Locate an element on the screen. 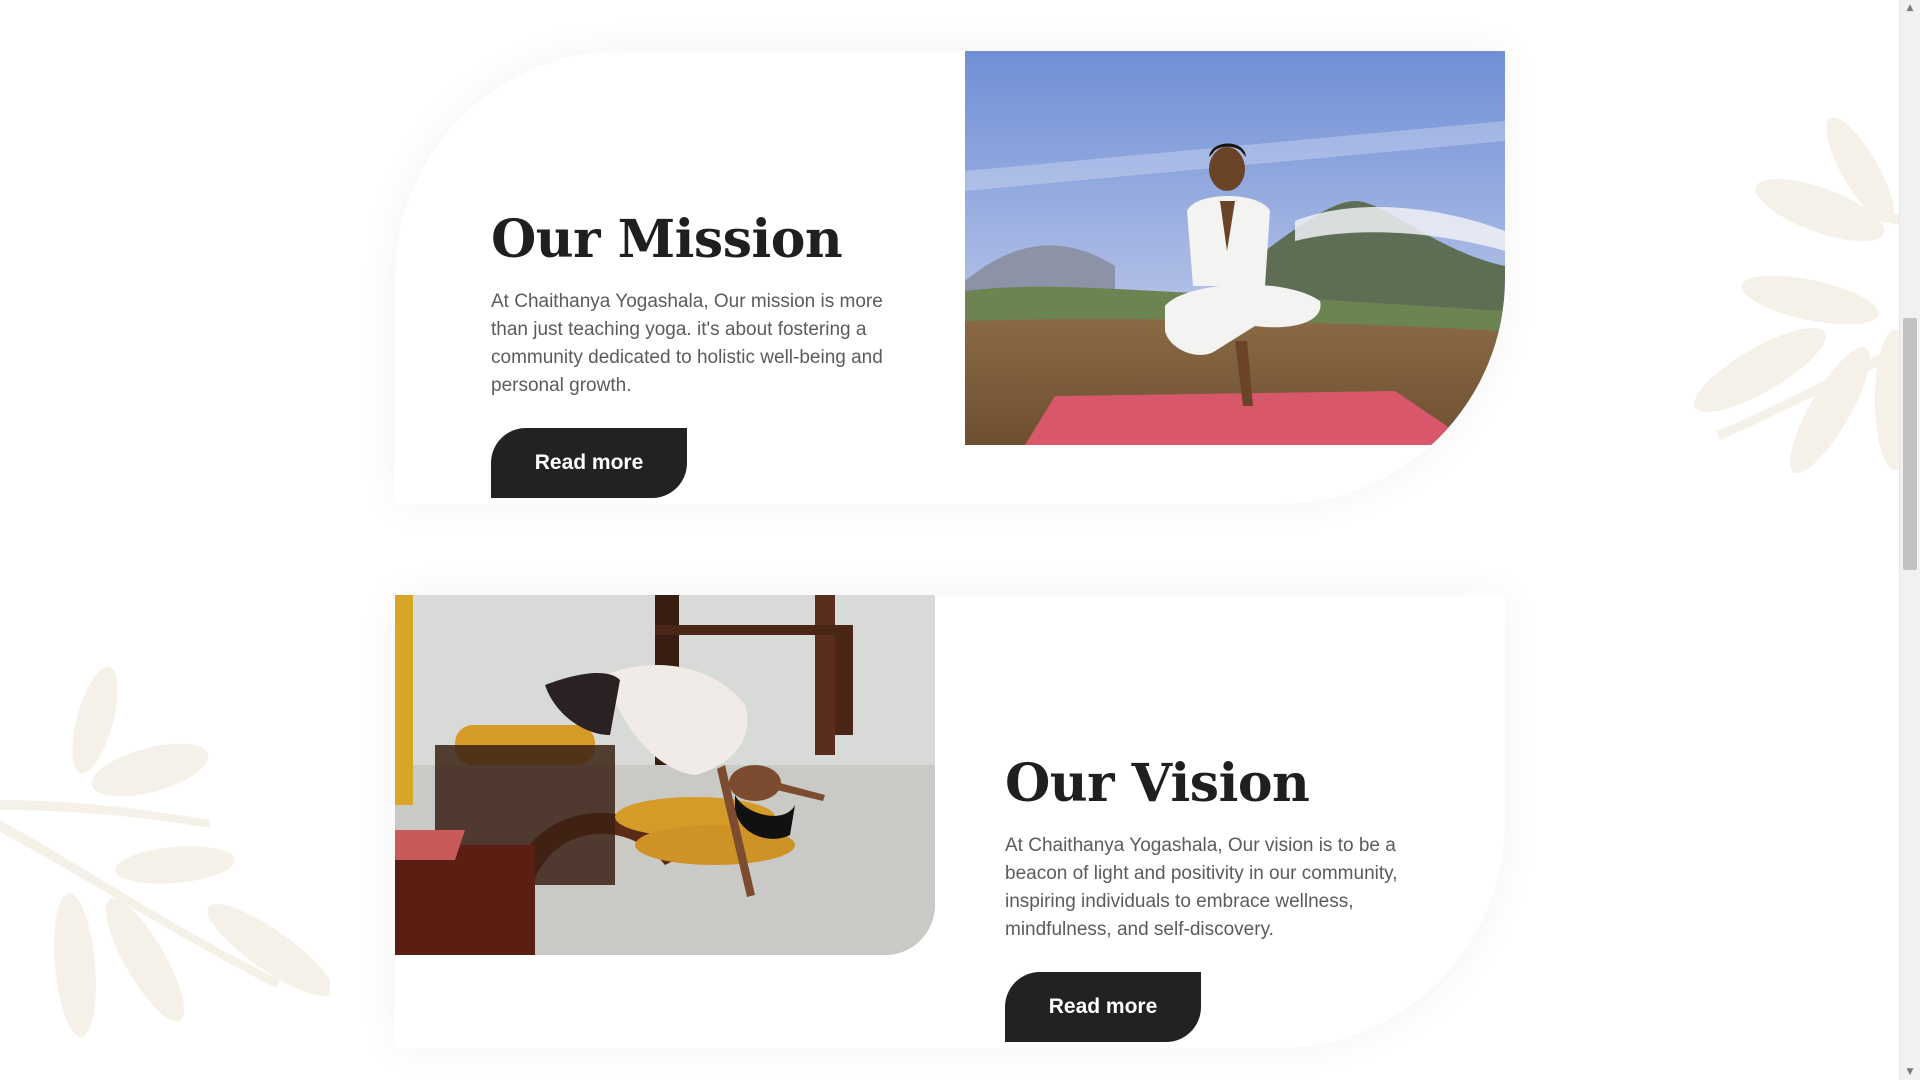 The height and width of the screenshot is (1080, 1920). leaf-branch-decoration-left is located at coordinates (165, 850).